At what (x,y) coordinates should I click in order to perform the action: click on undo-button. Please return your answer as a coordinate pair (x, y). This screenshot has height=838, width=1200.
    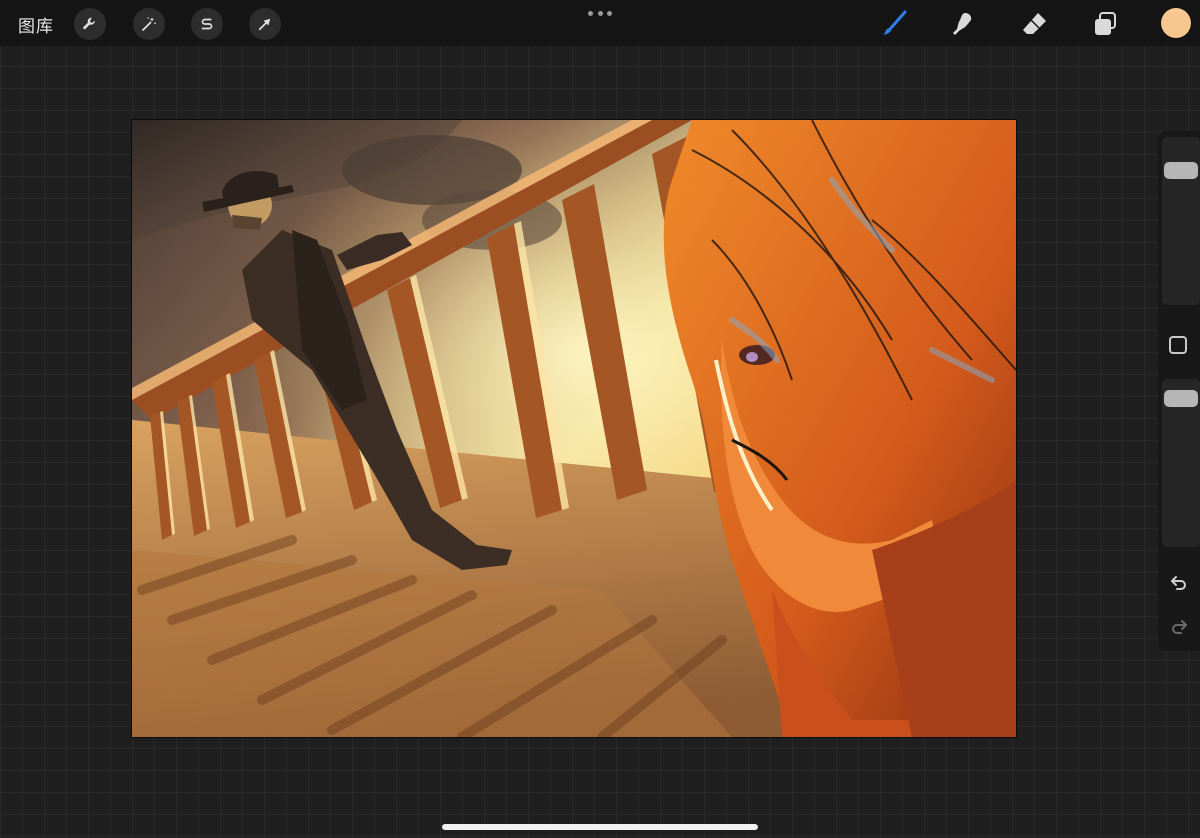
    Looking at the image, I should click on (1179, 583).